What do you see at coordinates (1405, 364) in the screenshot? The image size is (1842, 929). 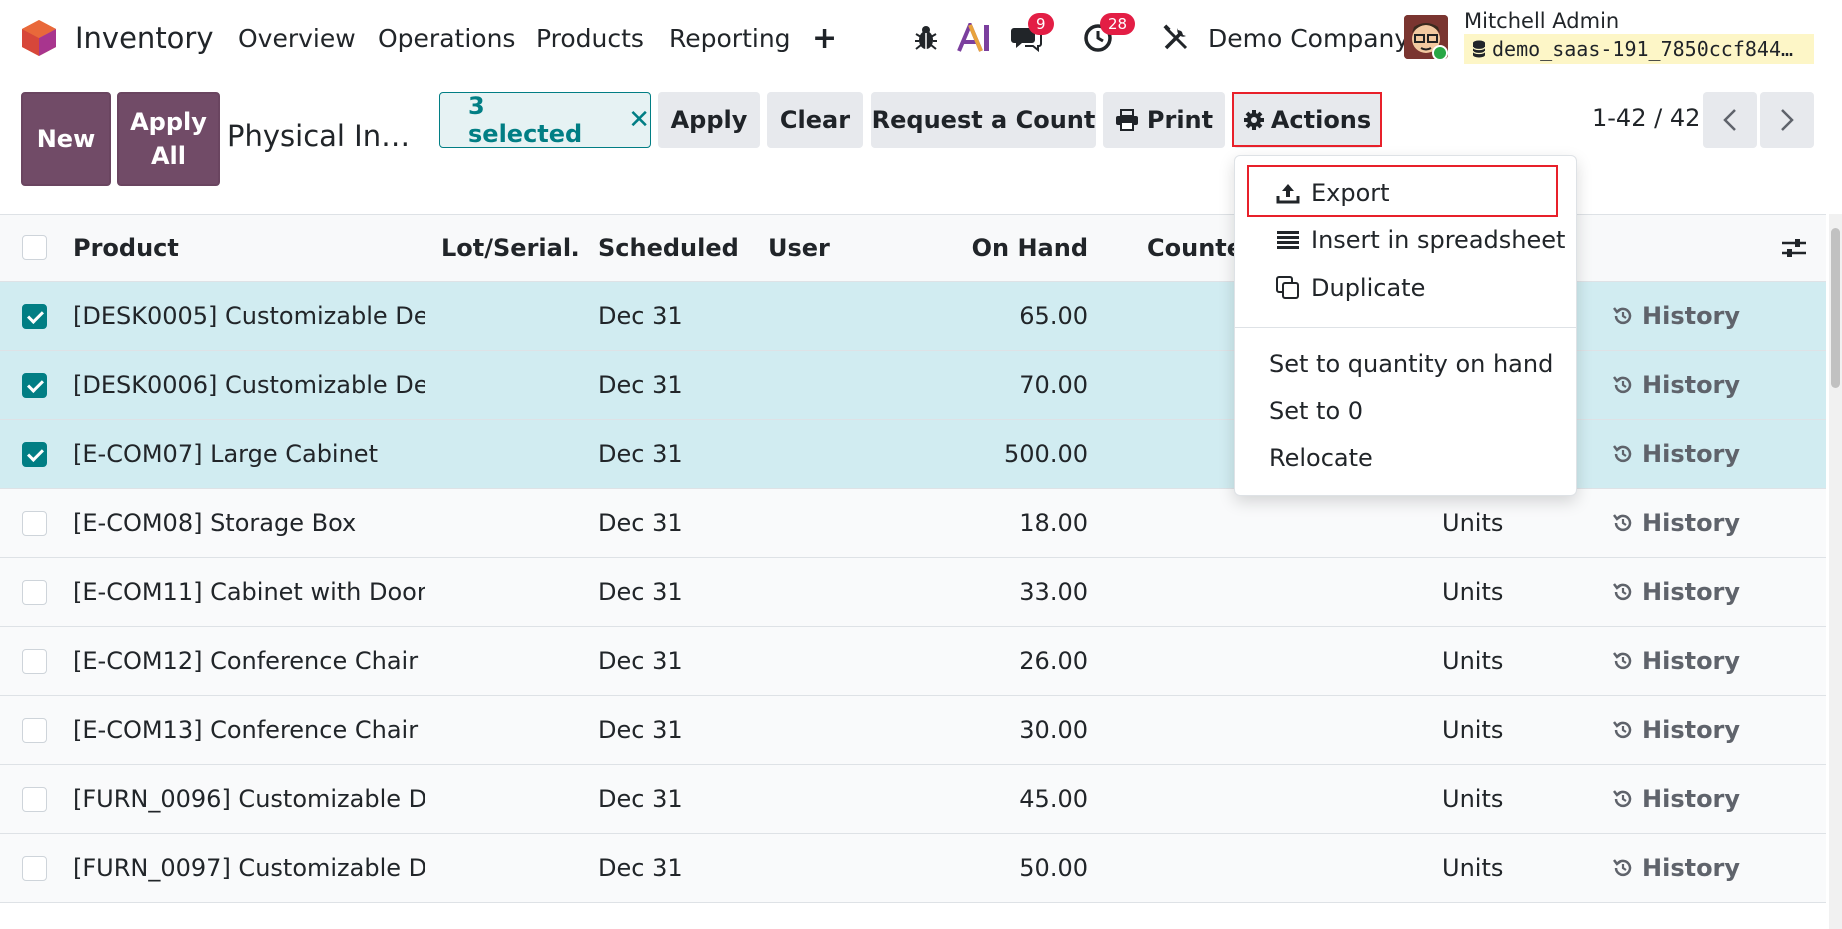 I see `menu-item-set-on-hand: Set to quantity on hand` at bounding box center [1405, 364].